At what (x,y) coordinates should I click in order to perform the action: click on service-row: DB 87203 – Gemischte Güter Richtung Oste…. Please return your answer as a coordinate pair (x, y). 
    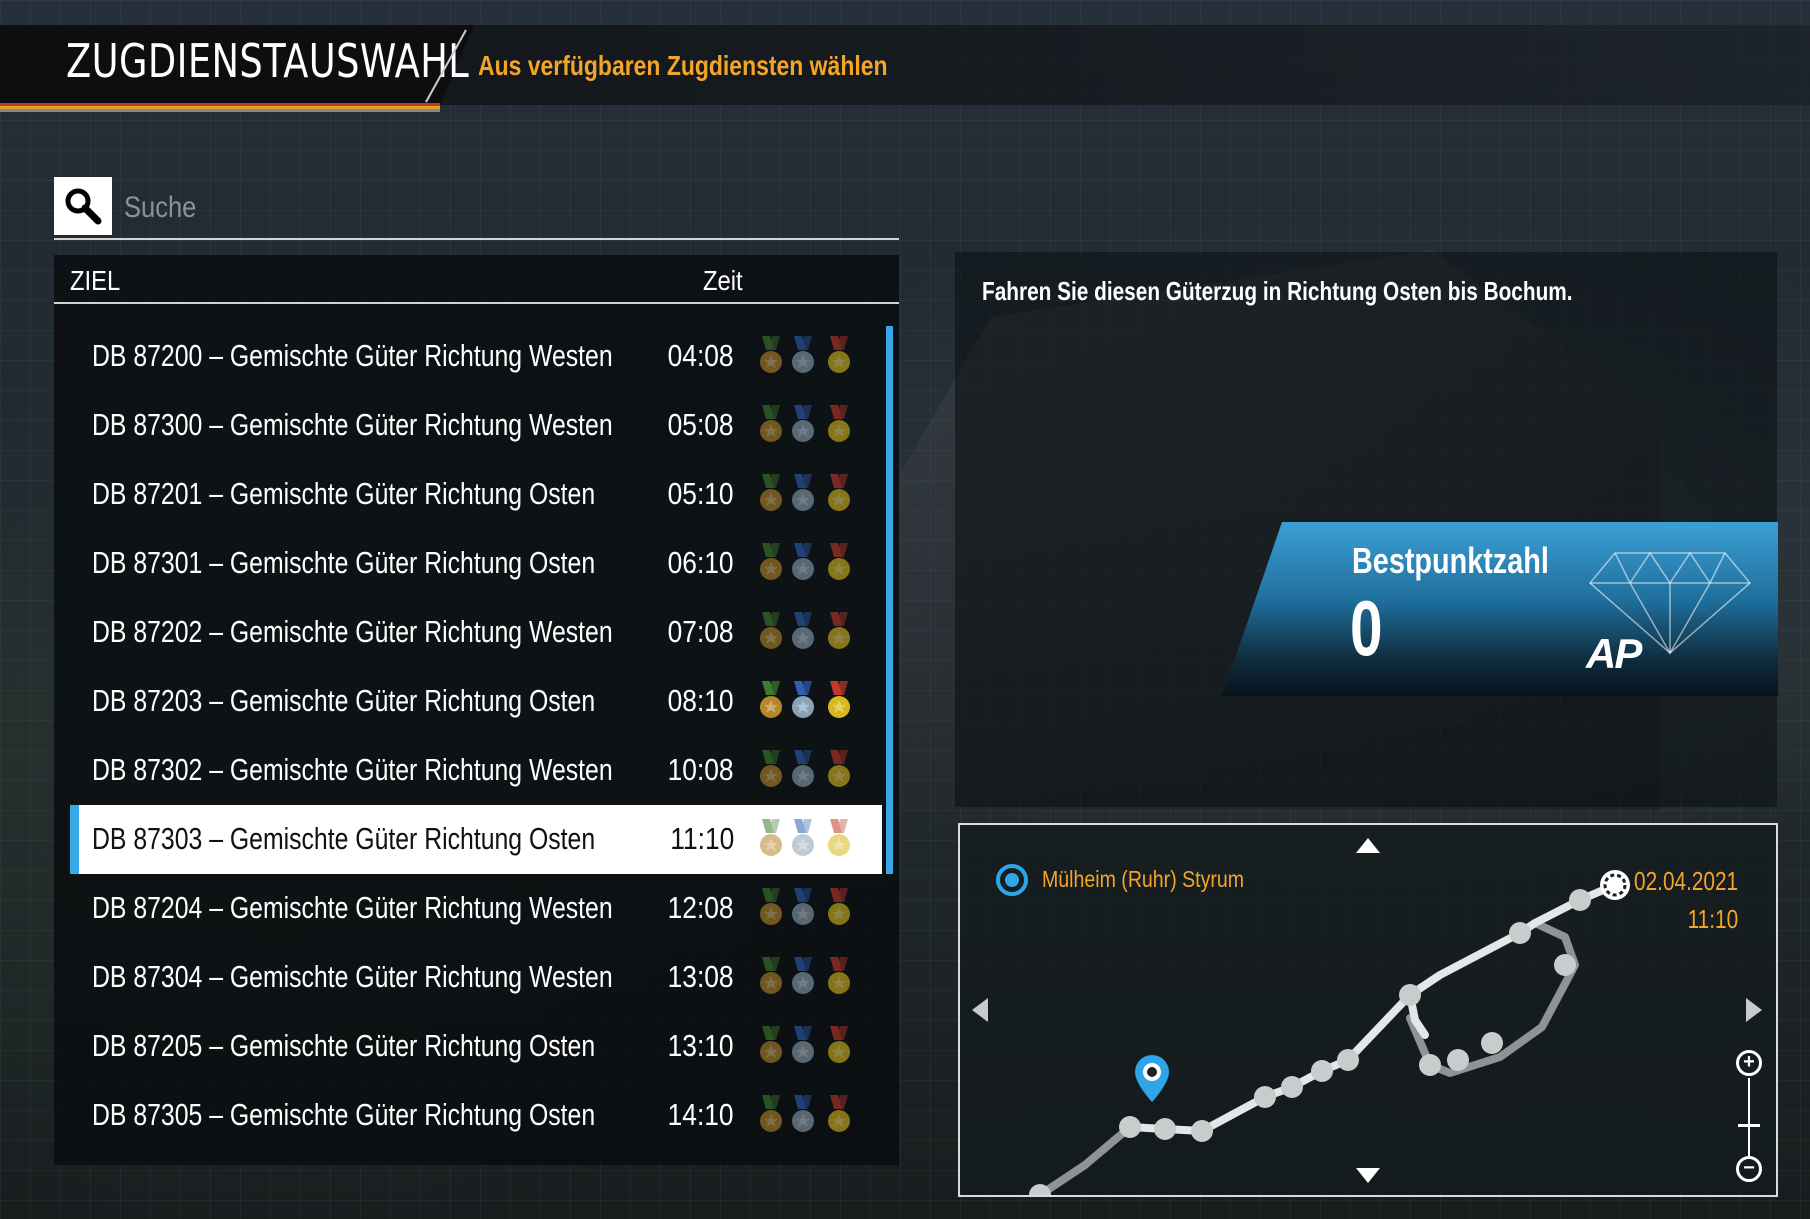
    Looking at the image, I should click on (476, 701).